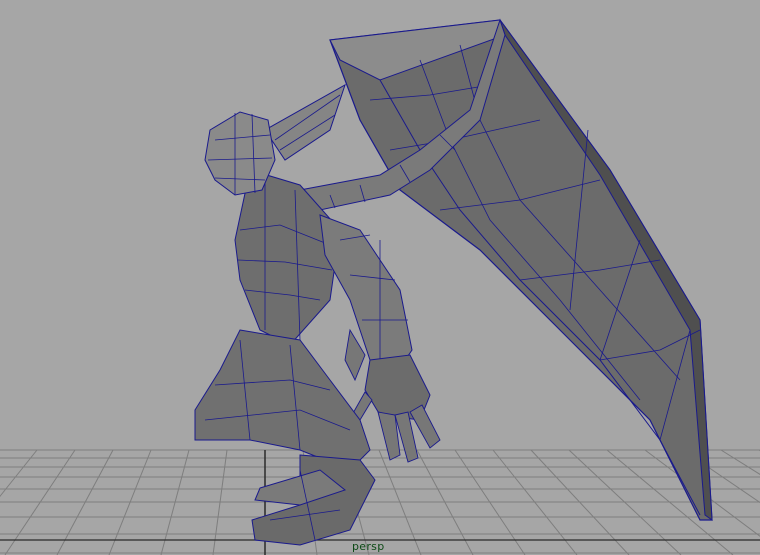  Describe the element at coordinates (305, 122) in the screenshot. I see `head-fin-mesh` at that location.